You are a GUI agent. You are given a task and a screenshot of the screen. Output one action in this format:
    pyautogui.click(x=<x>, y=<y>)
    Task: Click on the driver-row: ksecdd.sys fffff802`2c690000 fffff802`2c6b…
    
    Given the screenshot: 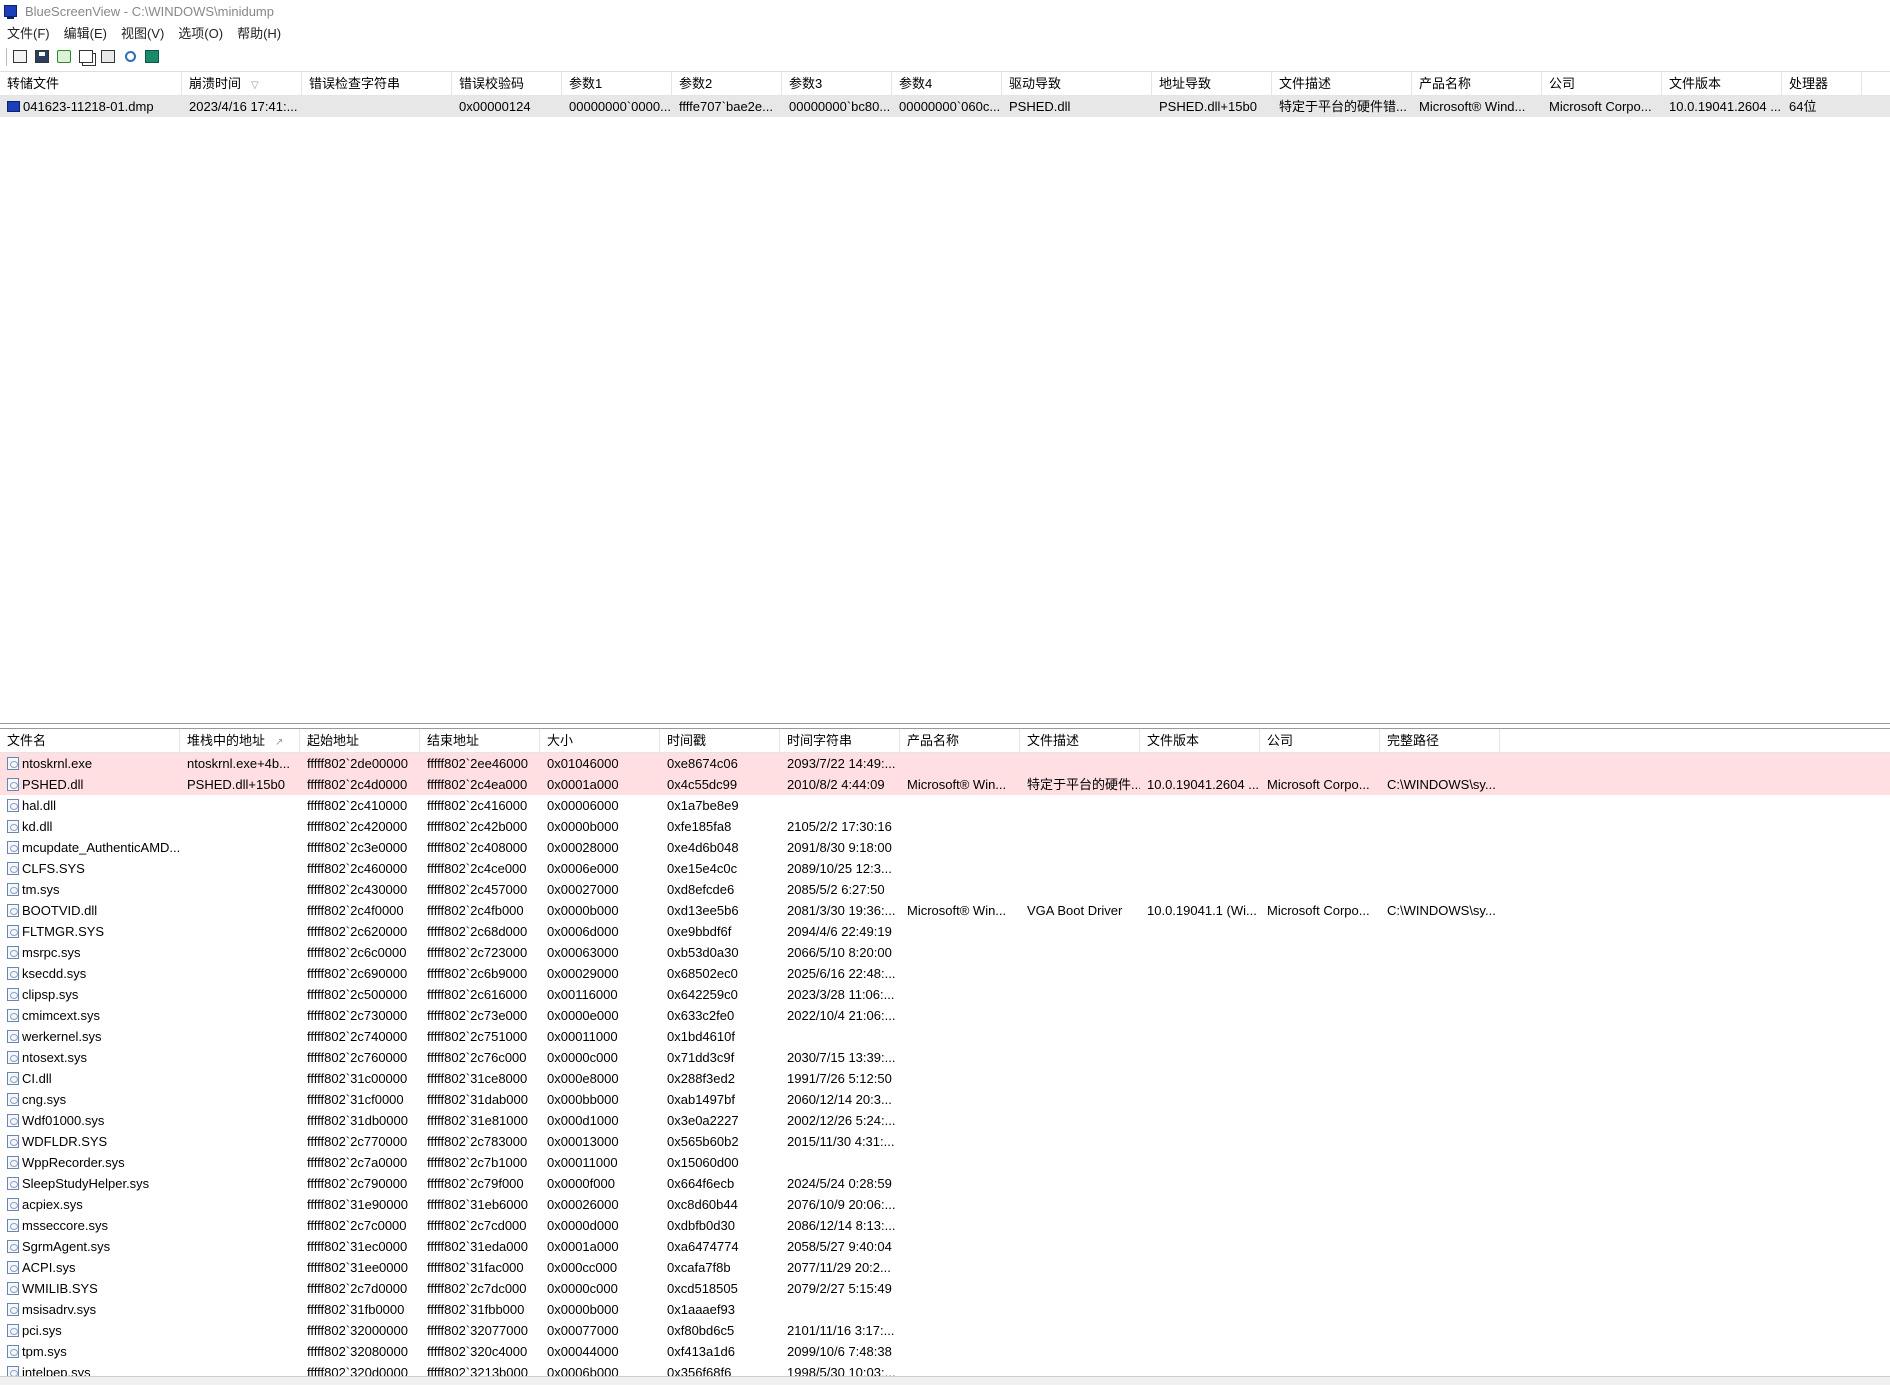 What is the action you would take?
    pyautogui.click(x=945, y=973)
    